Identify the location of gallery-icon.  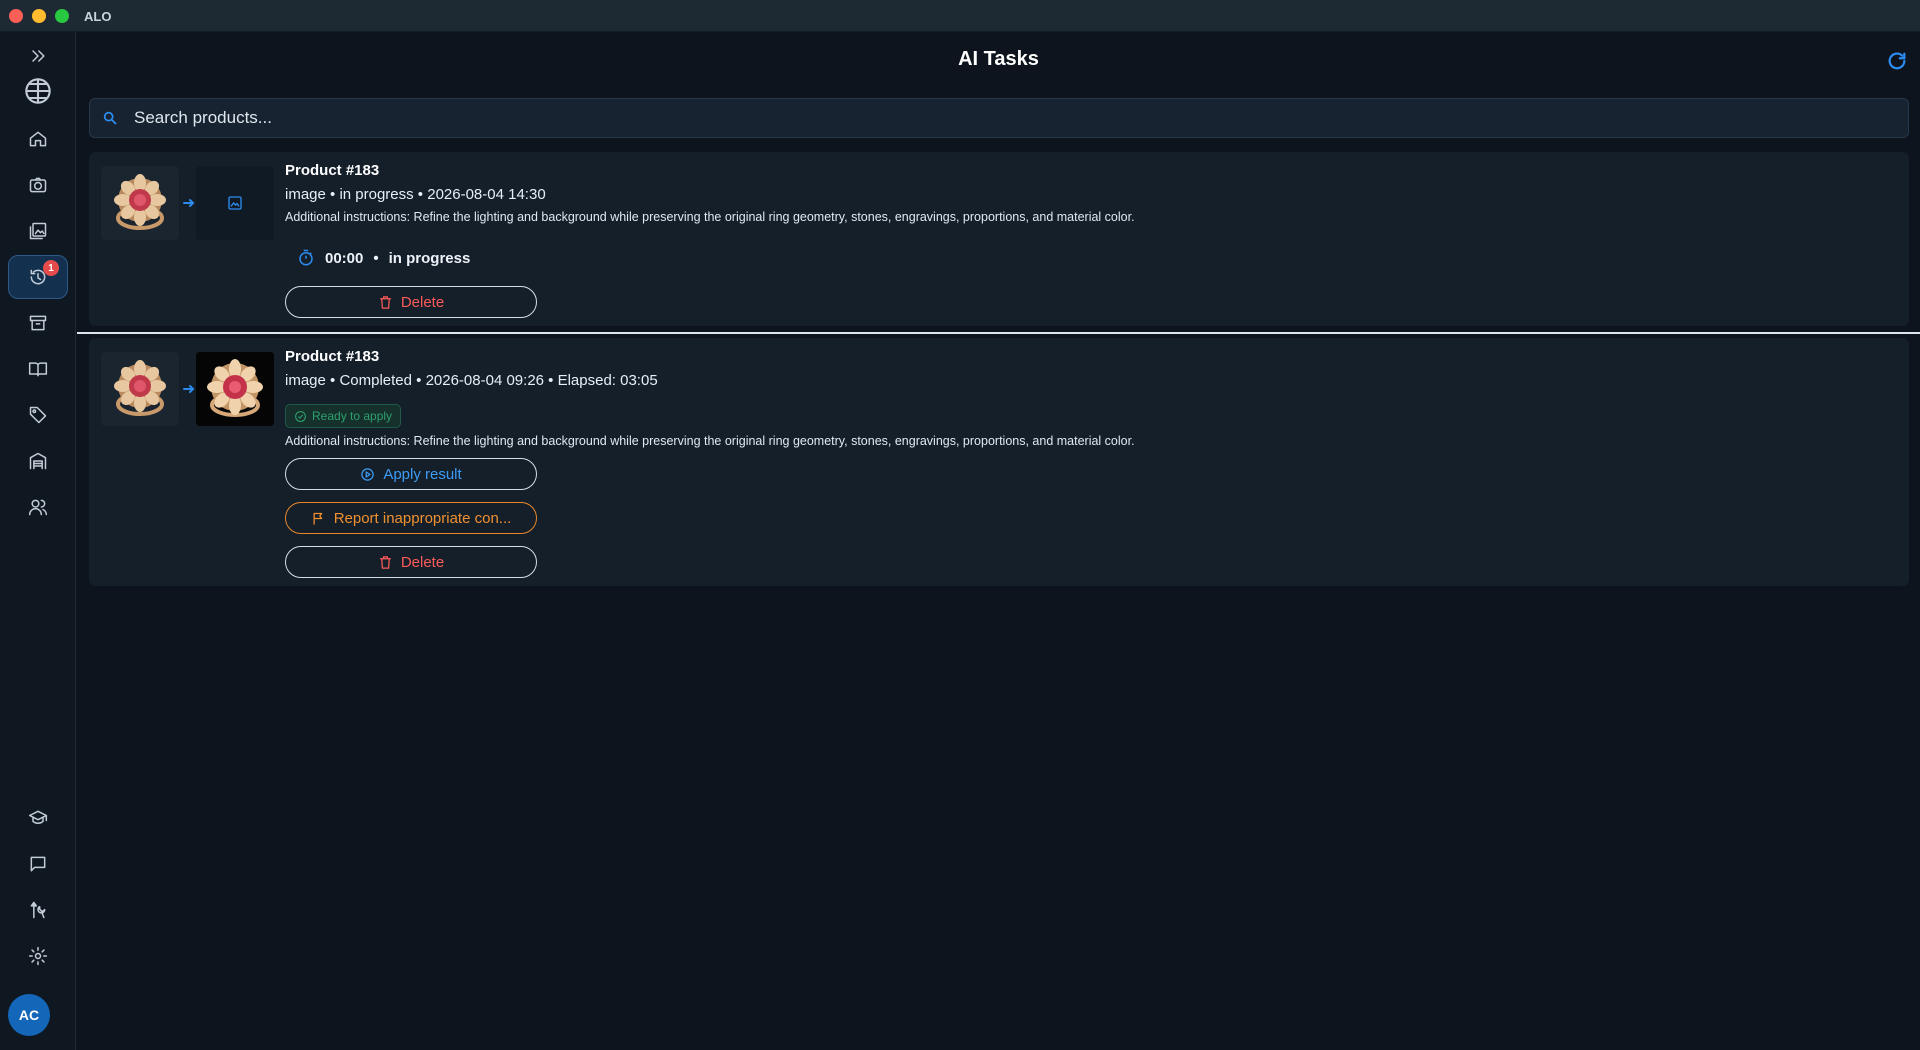
(38, 231).